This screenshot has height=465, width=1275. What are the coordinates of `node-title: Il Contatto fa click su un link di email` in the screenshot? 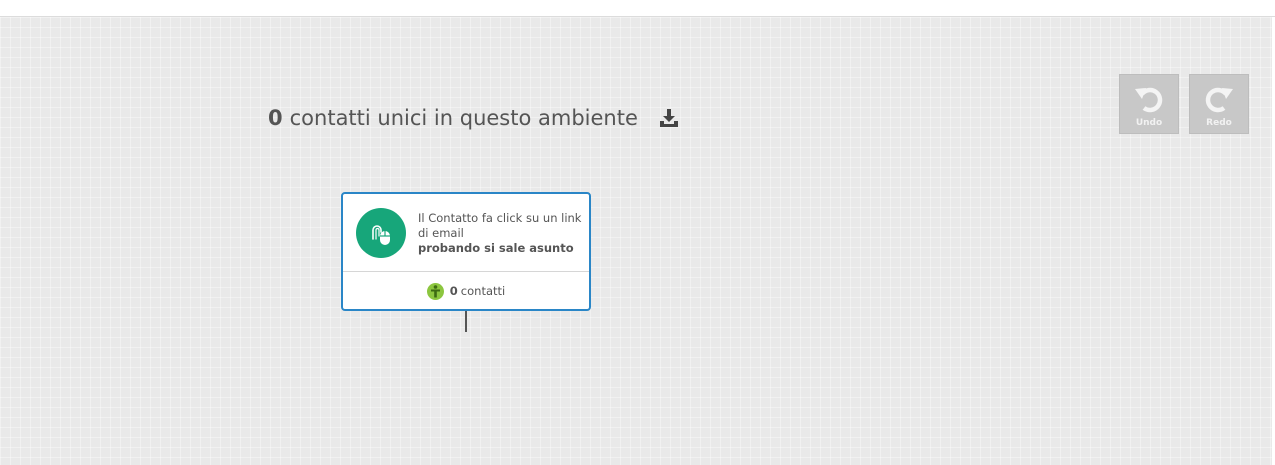 It's located at (500, 225).